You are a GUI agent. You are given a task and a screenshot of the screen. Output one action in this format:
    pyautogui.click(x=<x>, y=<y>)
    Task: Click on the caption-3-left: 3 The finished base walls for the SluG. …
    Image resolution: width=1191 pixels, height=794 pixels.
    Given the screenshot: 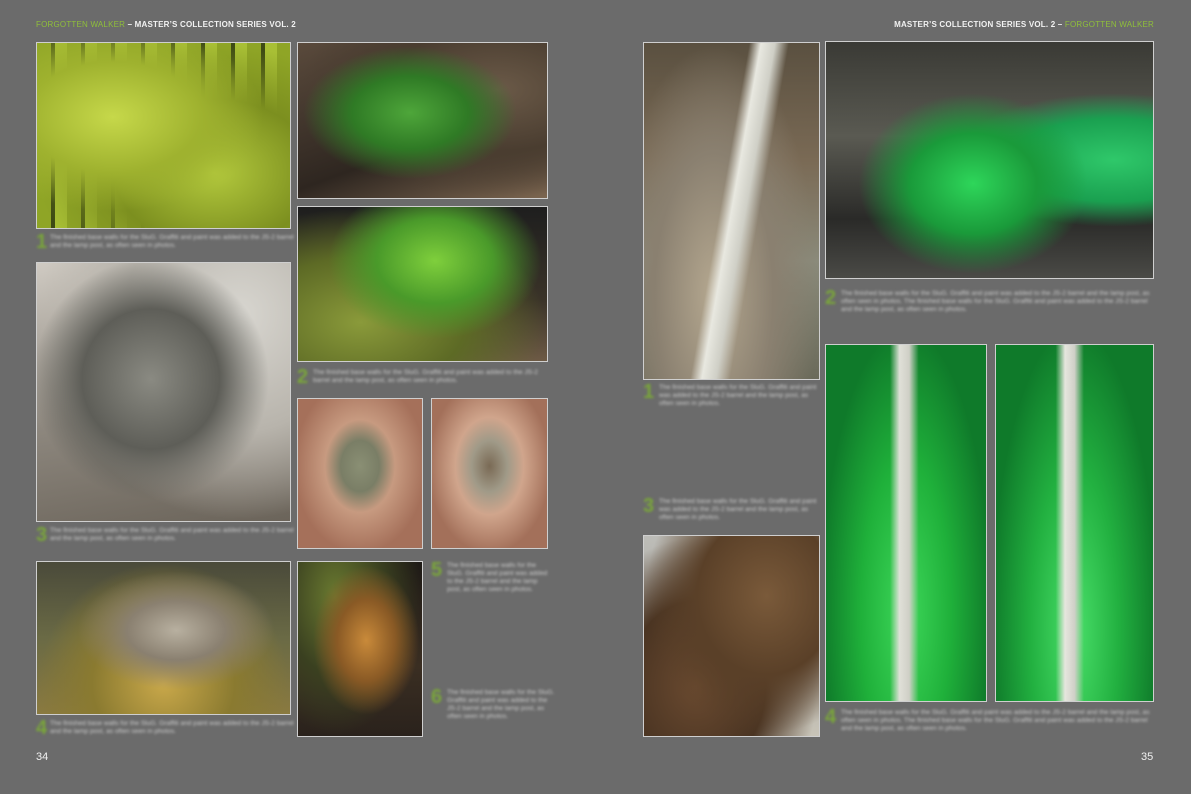 What is the action you would take?
    pyautogui.click(x=165, y=535)
    